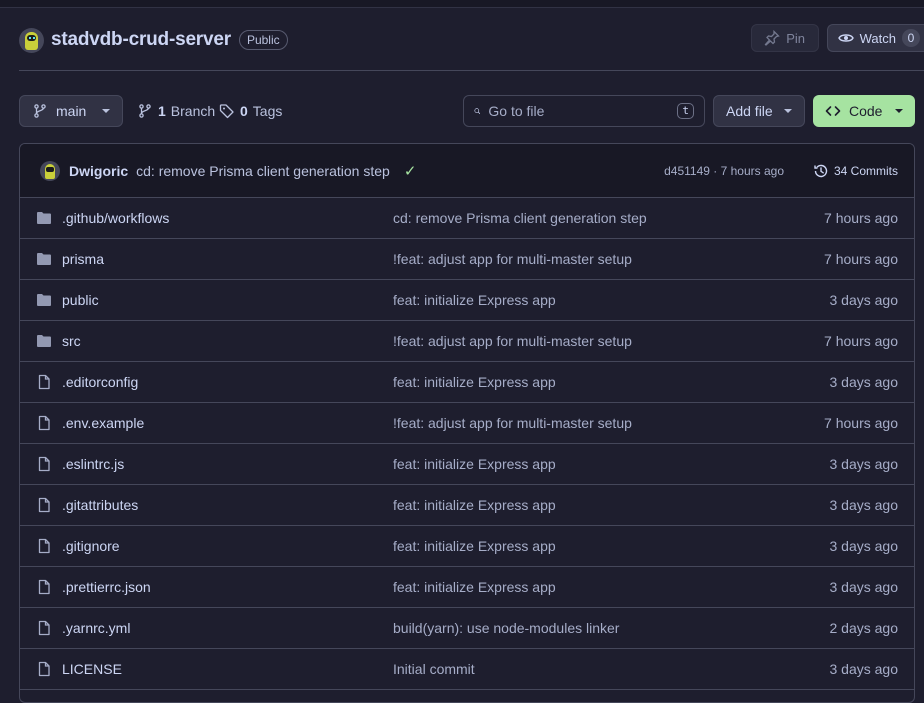 The image size is (924, 703). Describe the element at coordinates (115, 218) in the screenshot. I see `file-name: .github/workflows` at that location.